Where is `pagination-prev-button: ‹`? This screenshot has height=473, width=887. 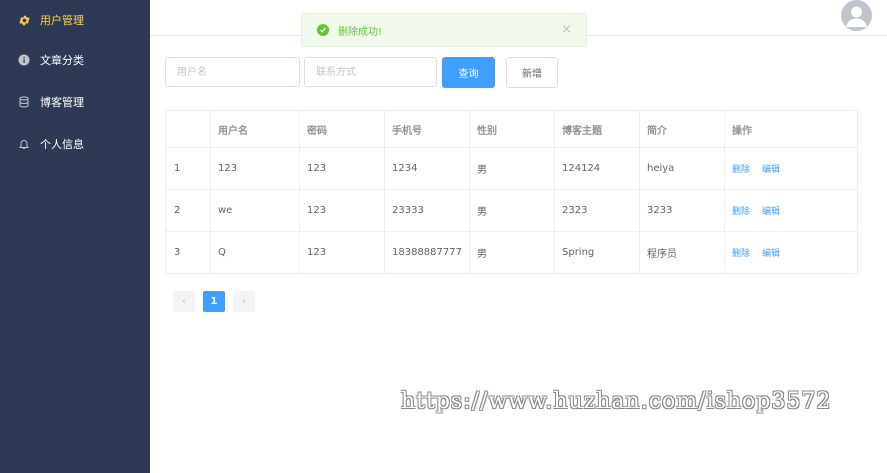 pagination-prev-button: ‹ is located at coordinates (184, 301).